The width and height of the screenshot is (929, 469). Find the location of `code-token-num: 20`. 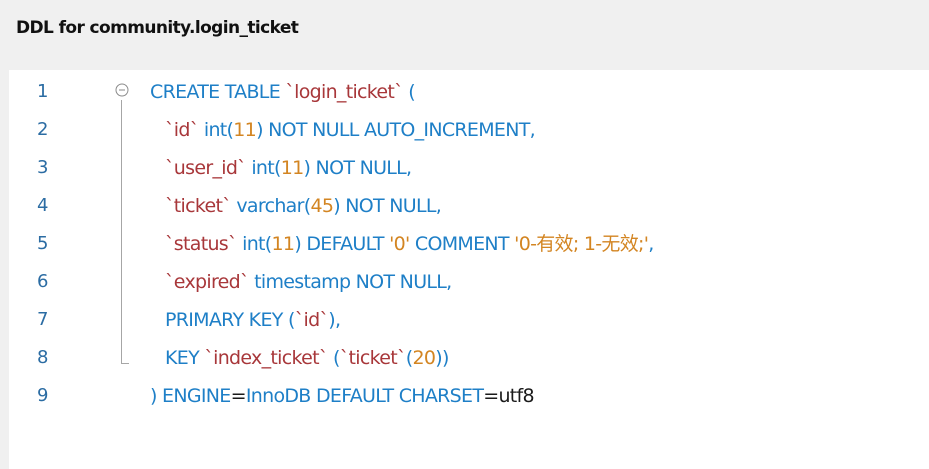

code-token-num: 20 is located at coordinates (424, 358).